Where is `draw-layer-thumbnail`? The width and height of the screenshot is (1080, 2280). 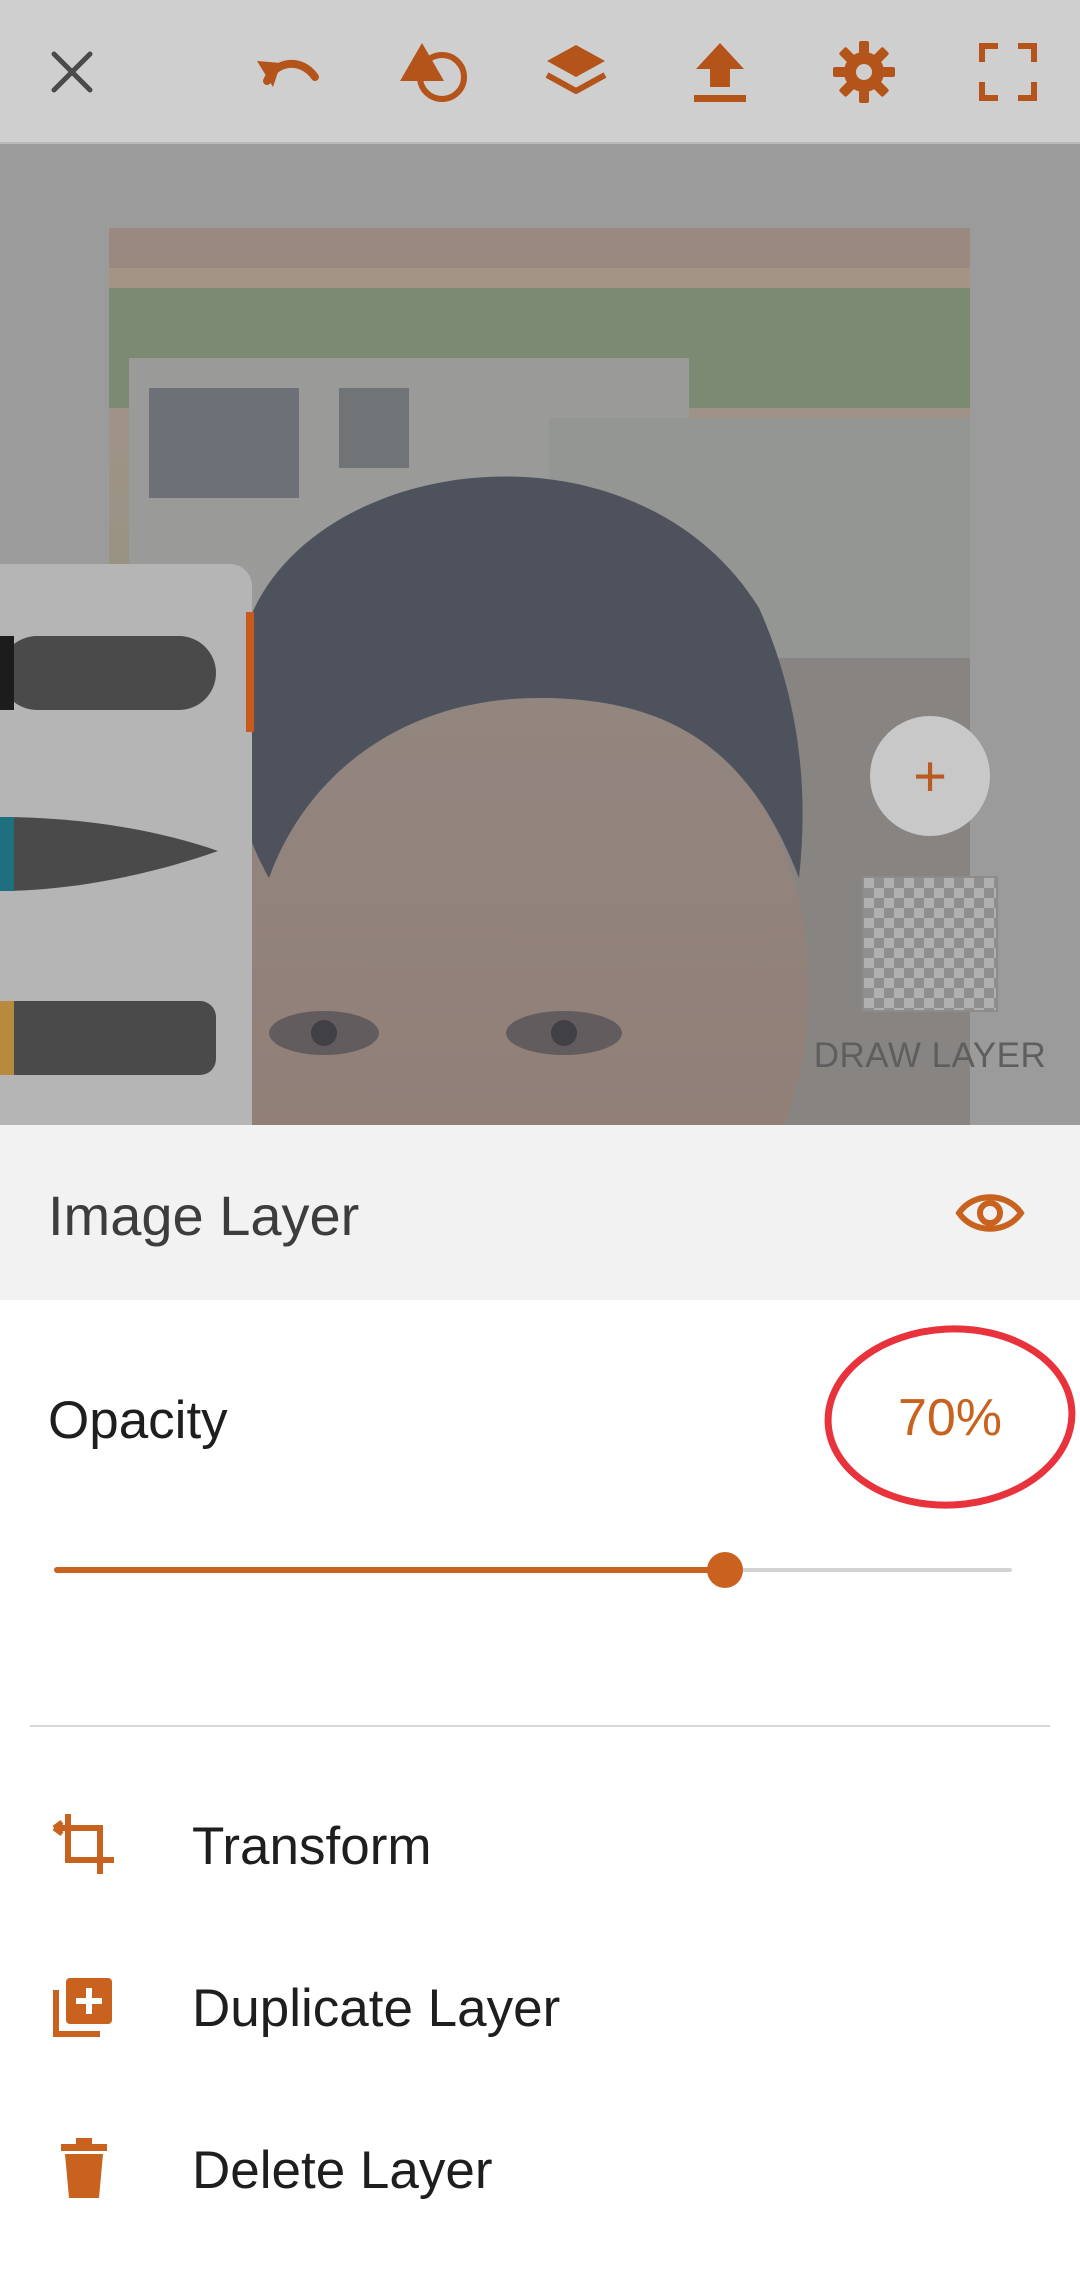
draw-layer-thumbnail is located at coordinates (930, 944).